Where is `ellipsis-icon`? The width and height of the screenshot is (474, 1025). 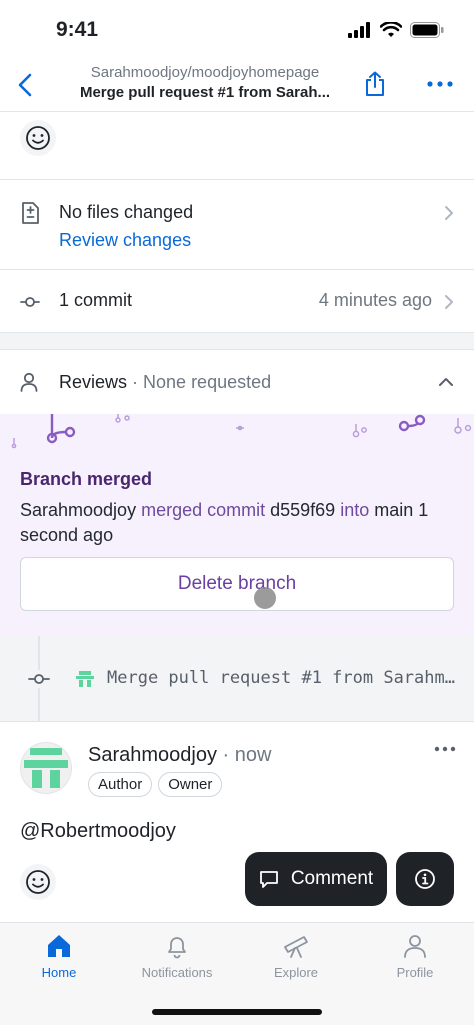 ellipsis-icon is located at coordinates (440, 84).